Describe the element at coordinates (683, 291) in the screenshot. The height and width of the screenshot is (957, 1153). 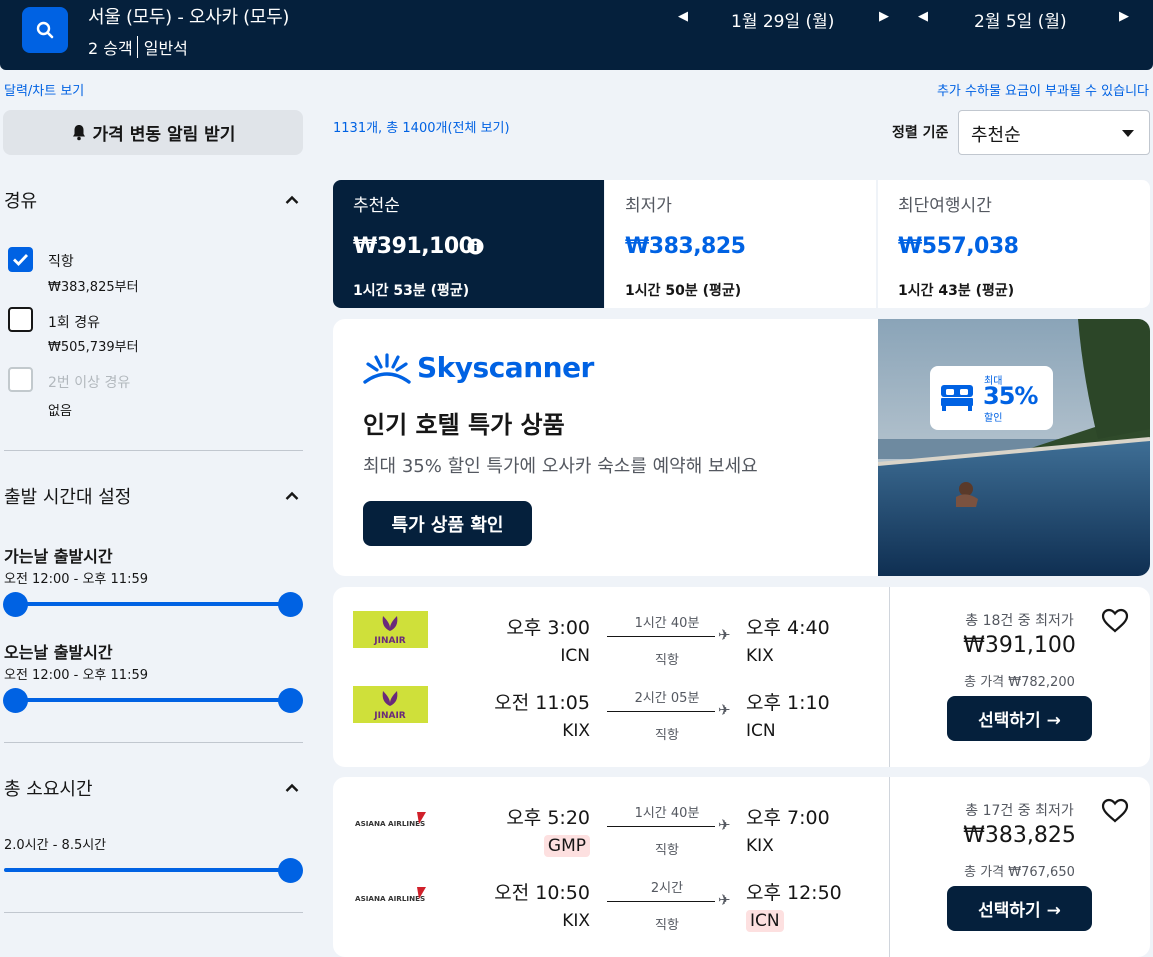
I see `tab-duration: 1시간 50분 (평균)` at that location.